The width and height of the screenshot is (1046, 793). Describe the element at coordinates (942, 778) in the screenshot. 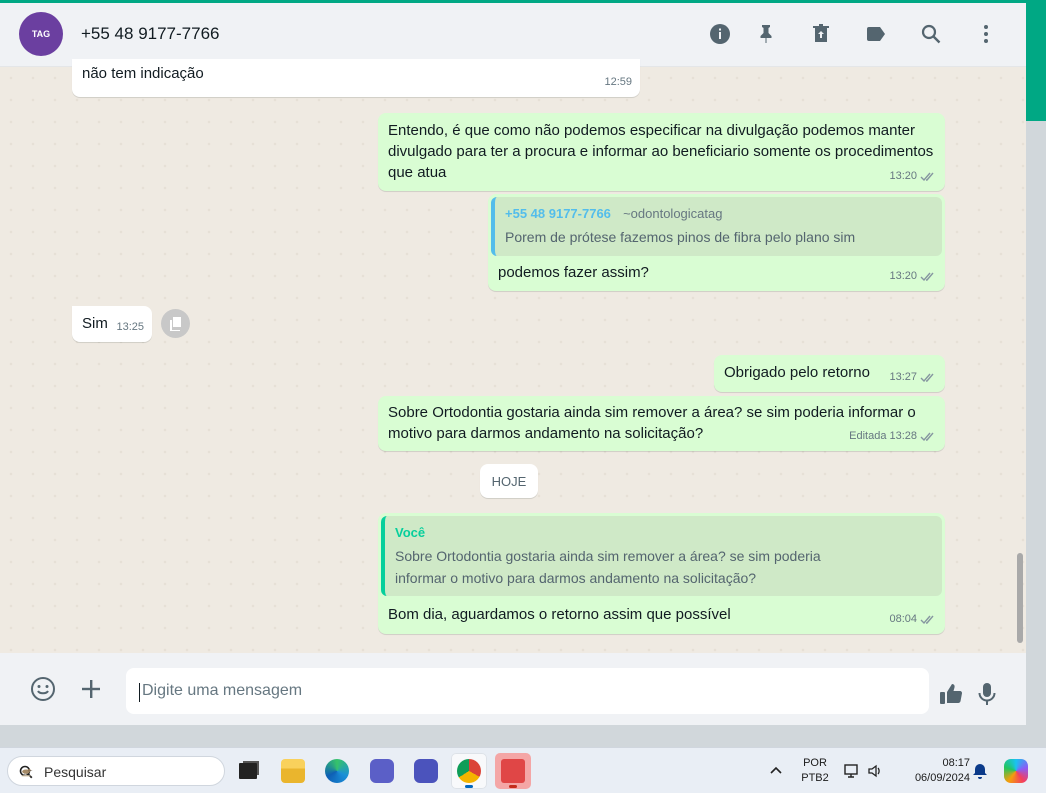

I see `clock-date: 06/09/2024` at that location.